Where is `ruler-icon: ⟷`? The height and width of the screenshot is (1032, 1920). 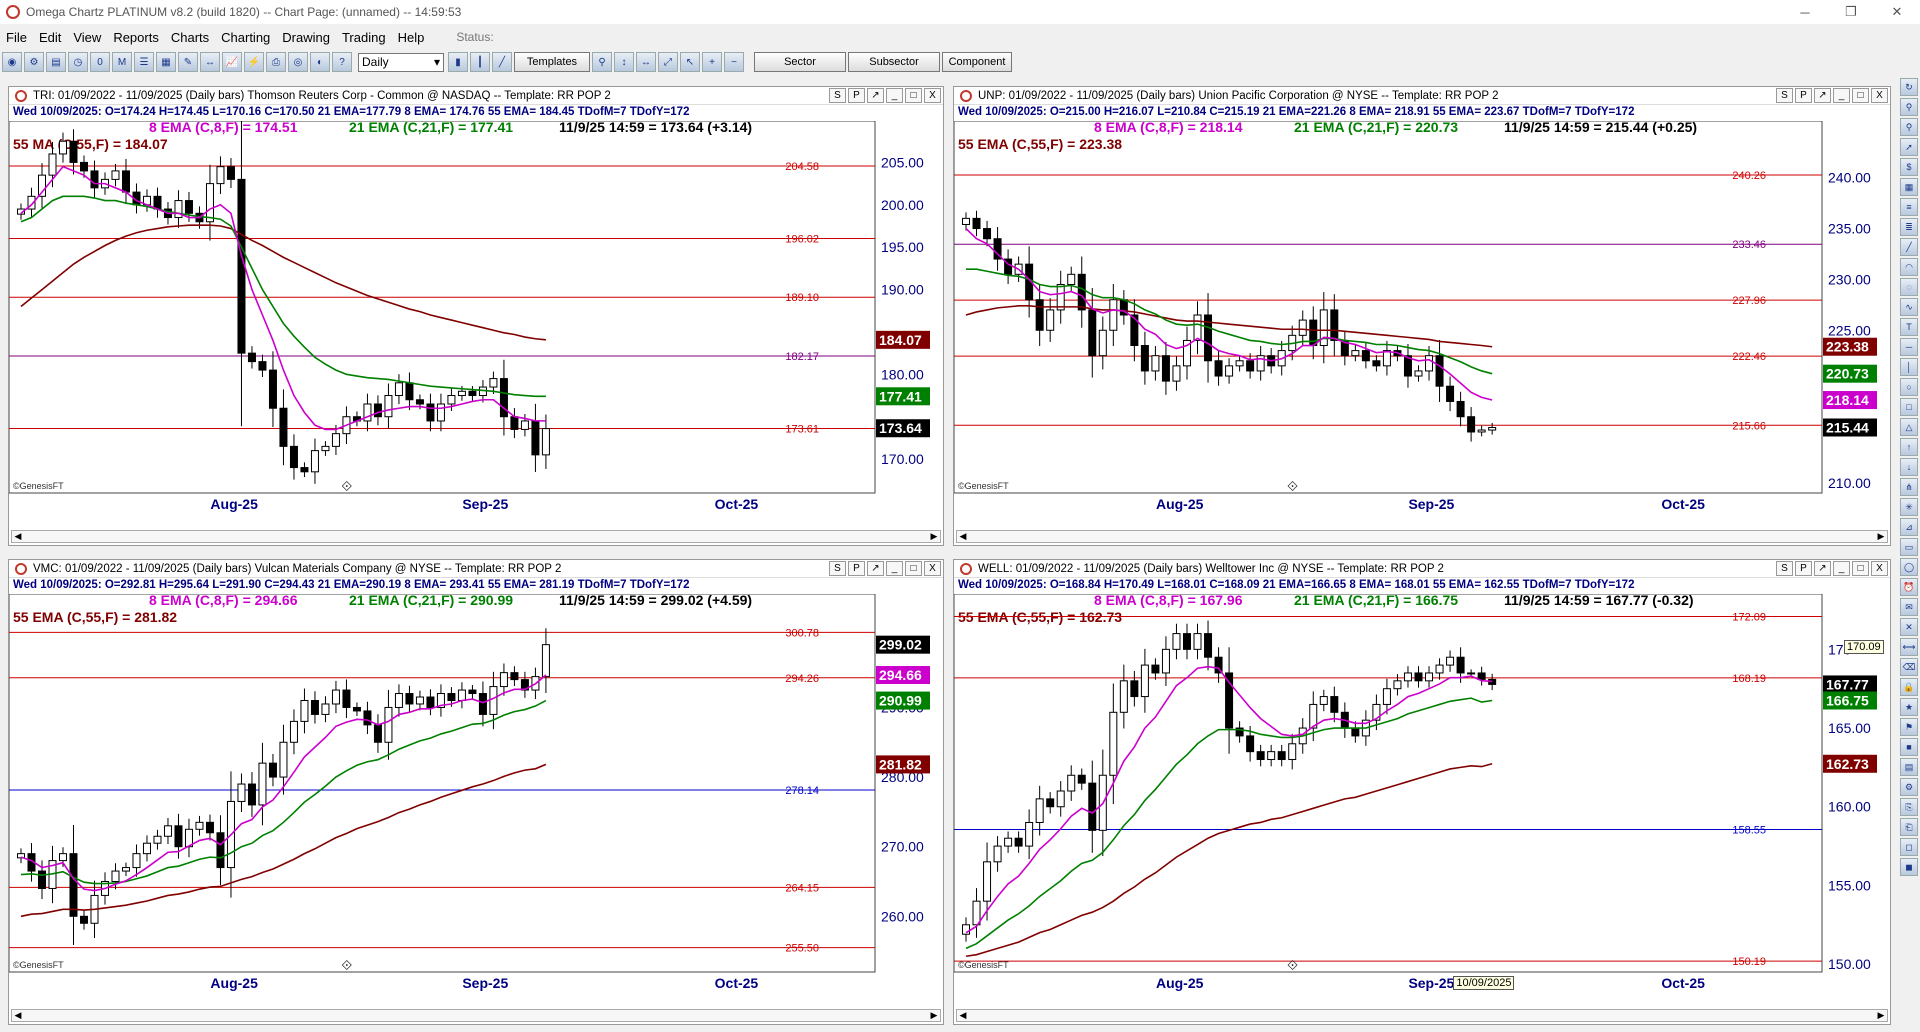 ruler-icon: ⟷ is located at coordinates (1909, 647).